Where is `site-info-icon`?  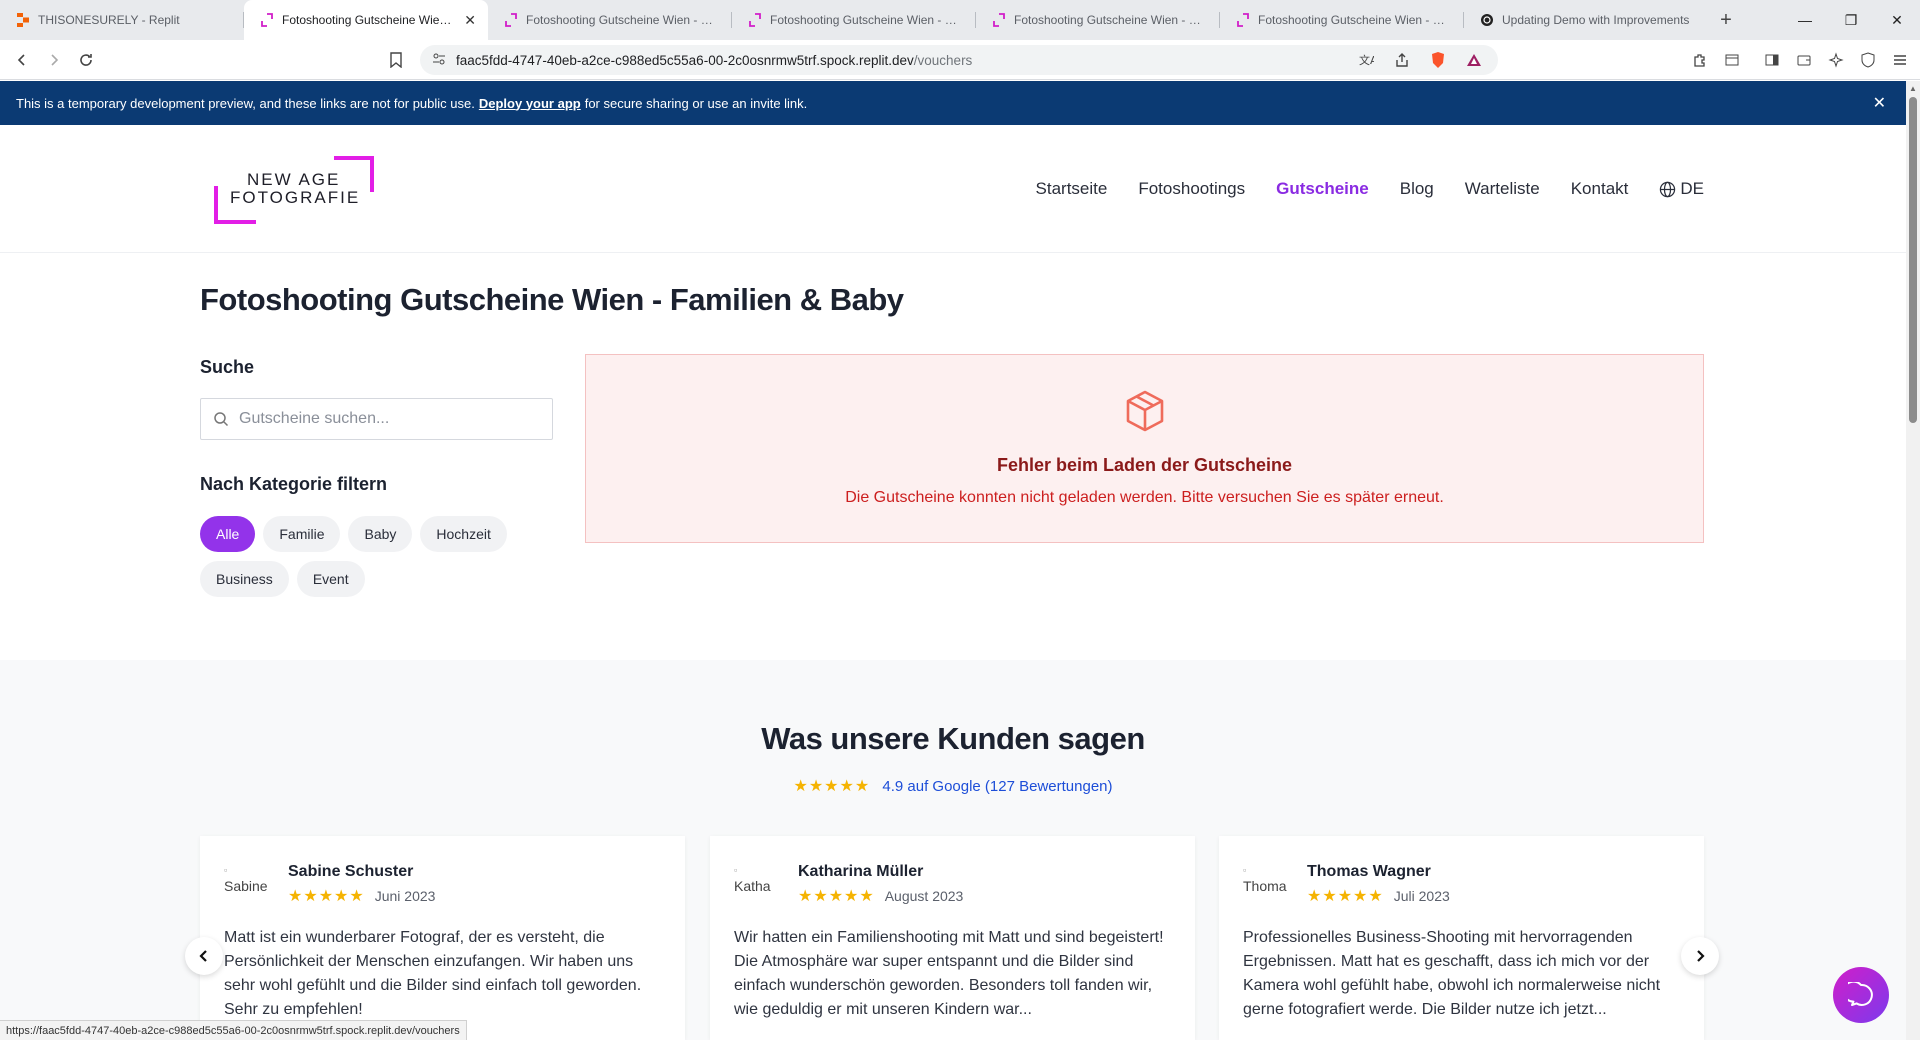
site-info-icon is located at coordinates (439, 60).